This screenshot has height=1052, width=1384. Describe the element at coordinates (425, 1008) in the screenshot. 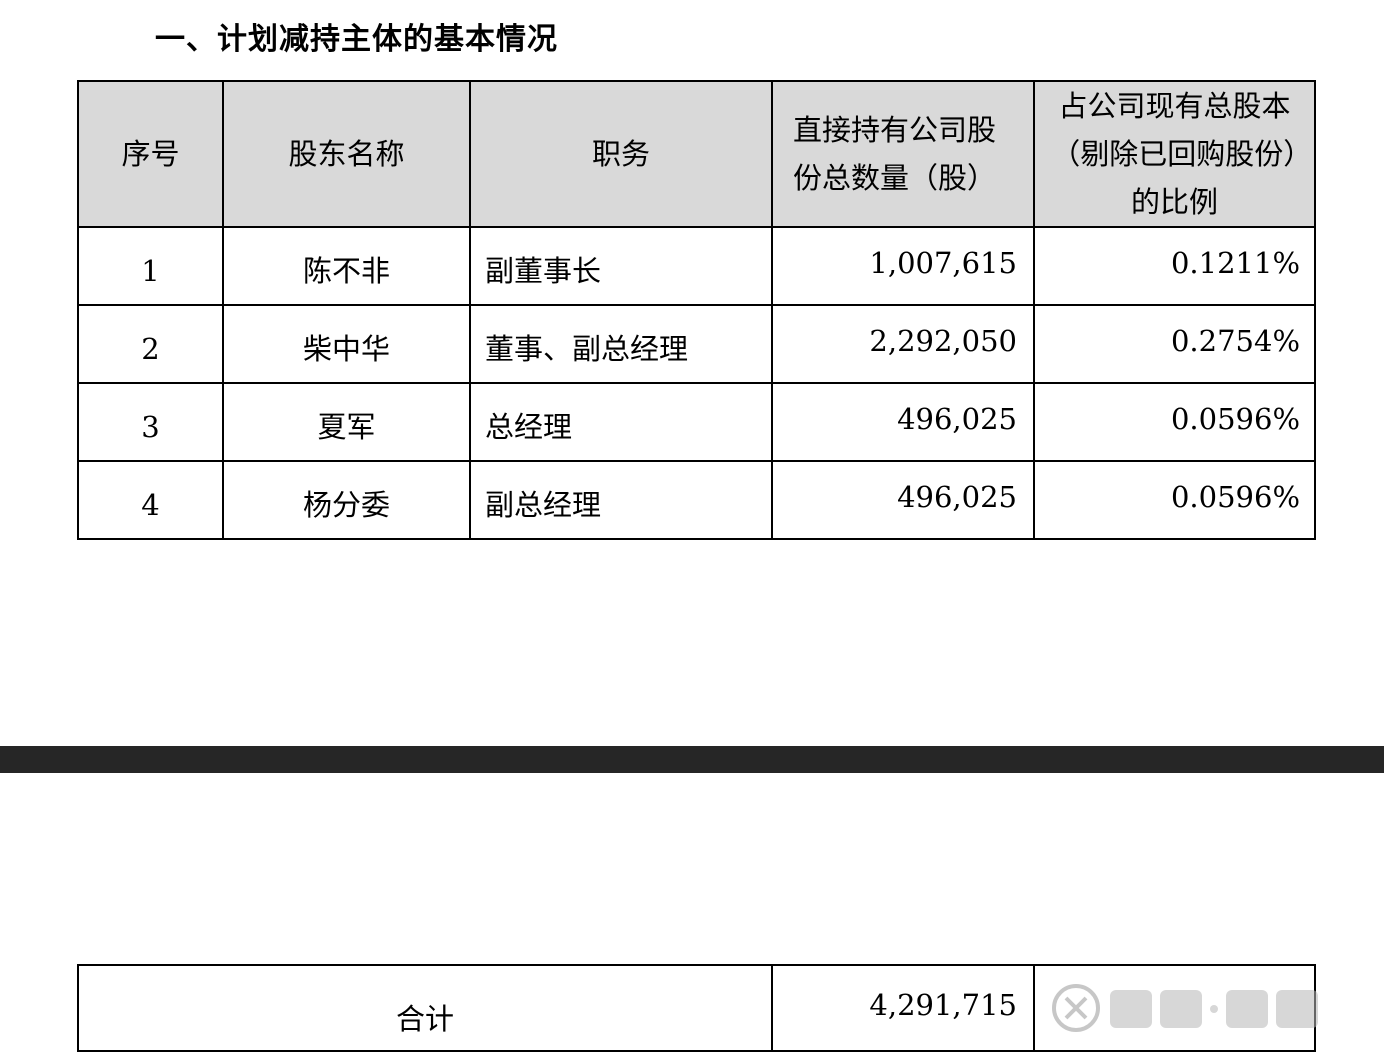

I see `total-label: 合计` at that location.